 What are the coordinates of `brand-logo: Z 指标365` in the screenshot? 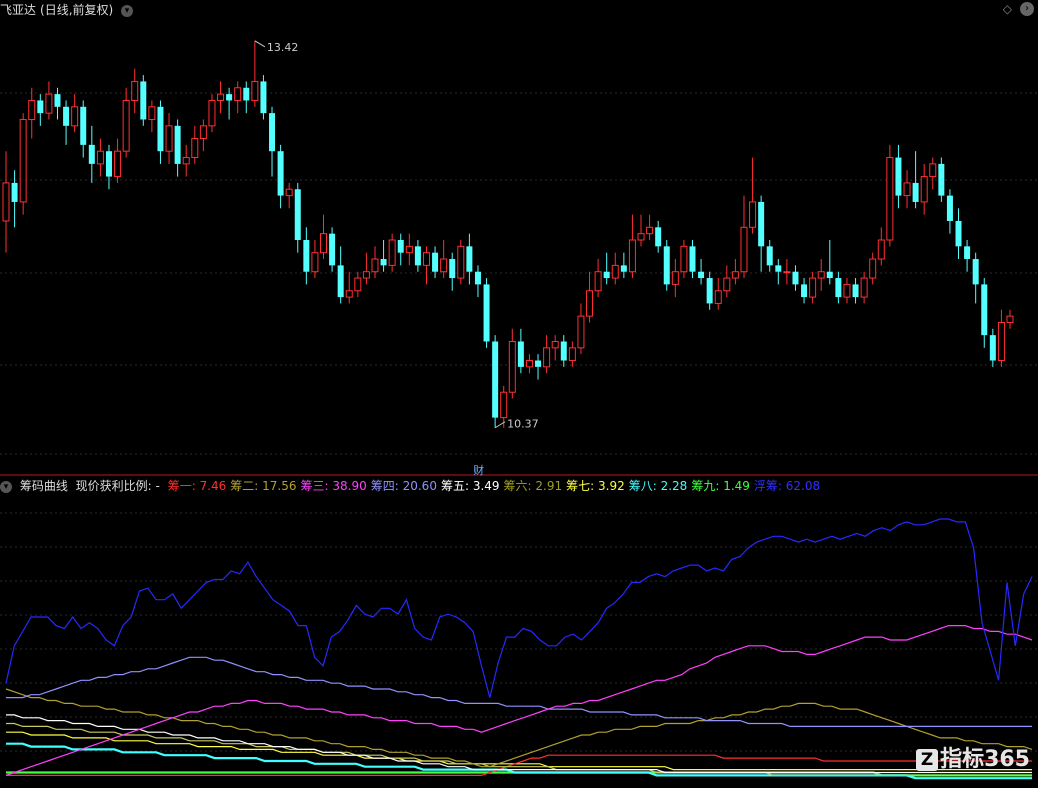 It's located at (973, 760).